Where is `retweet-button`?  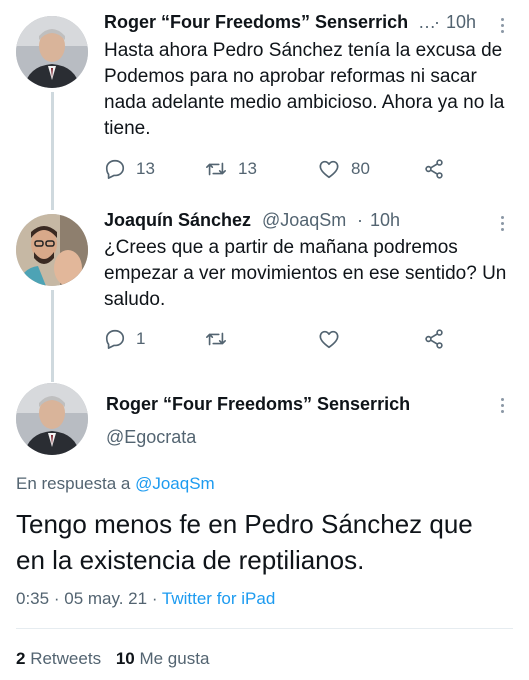 retweet-button is located at coordinates (216, 339).